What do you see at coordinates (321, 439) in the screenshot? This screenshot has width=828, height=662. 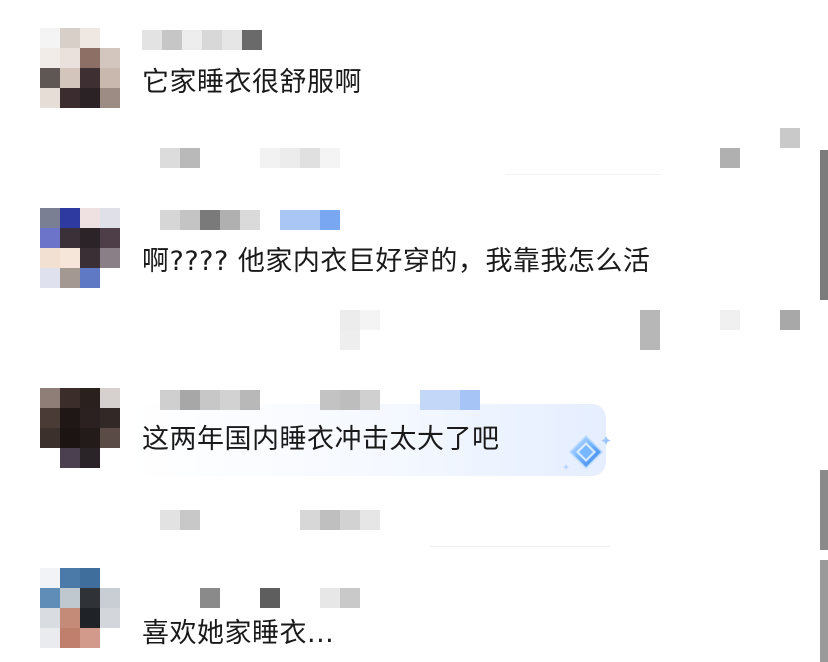 I see `comment-text: 这两年国内睡衣冲击太大了吧` at bounding box center [321, 439].